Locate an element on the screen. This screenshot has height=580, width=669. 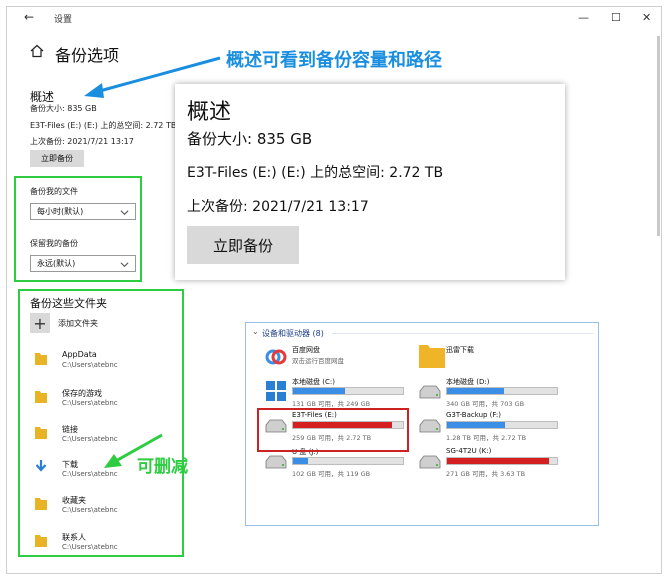
header-divider is located at coordinates (463, 333).